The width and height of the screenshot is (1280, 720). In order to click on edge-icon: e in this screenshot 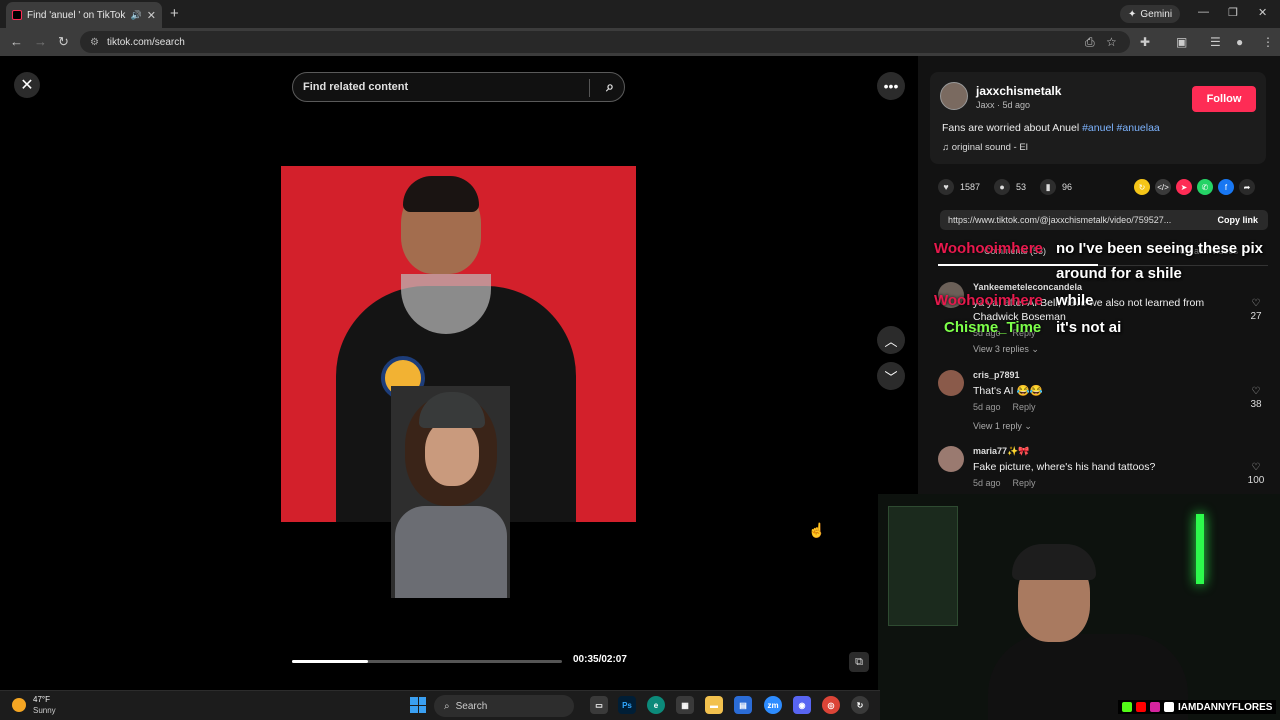, I will do `click(656, 705)`.